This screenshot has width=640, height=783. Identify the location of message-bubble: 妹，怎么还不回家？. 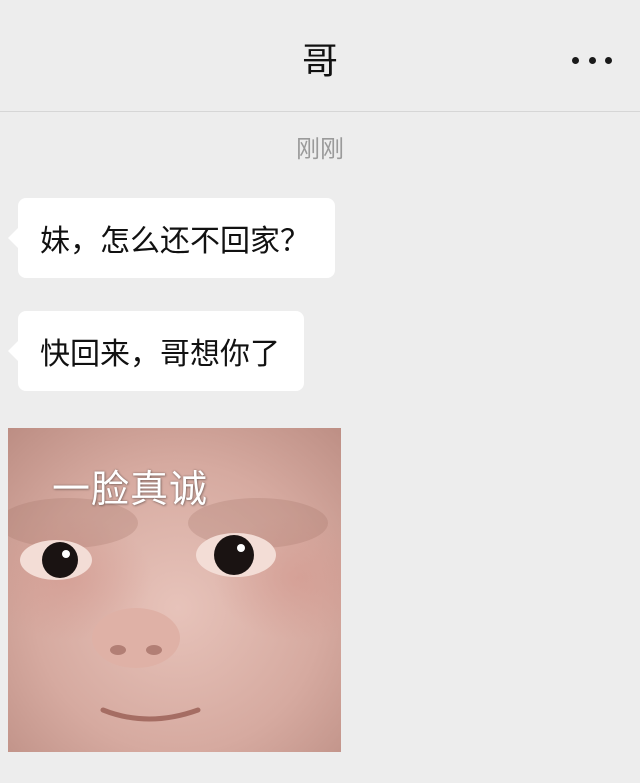
(171, 238).